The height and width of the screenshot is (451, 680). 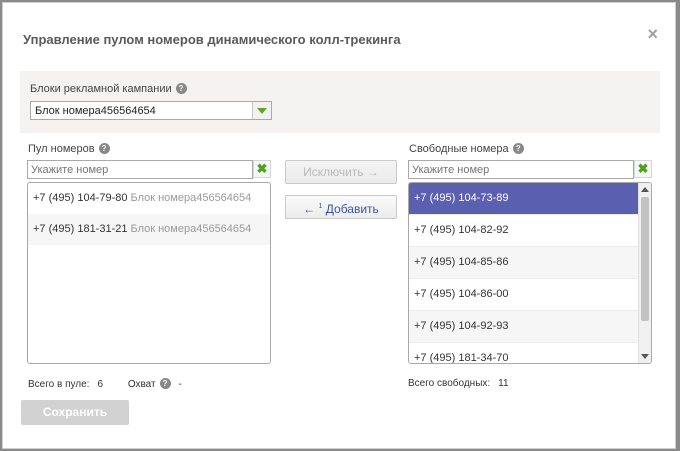 What do you see at coordinates (643, 169) in the screenshot?
I see `free-clear-icon: ✖` at bounding box center [643, 169].